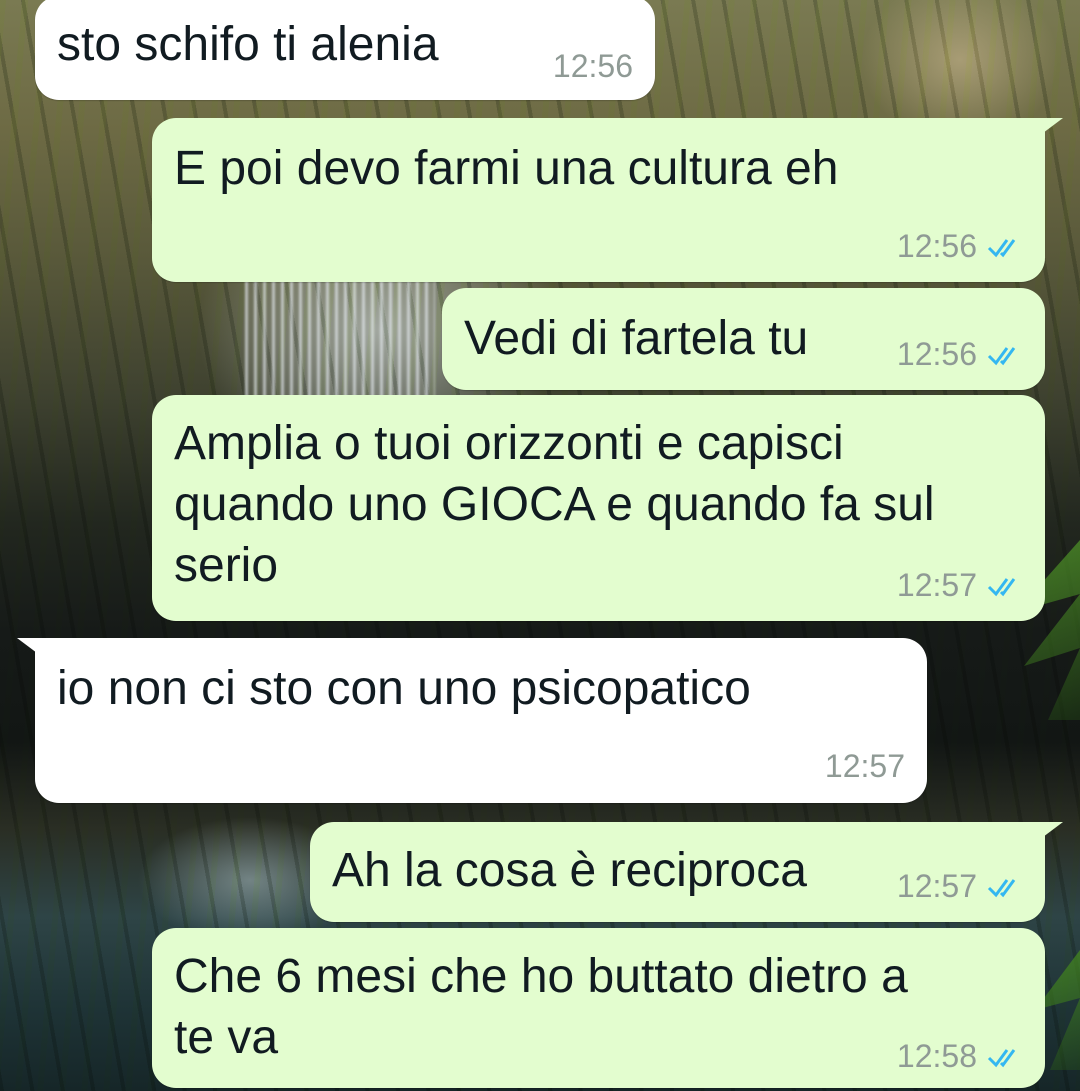 This screenshot has height=1091, width=1080. Describe the element at coordinates (569, 870) in the screenshot. I see `message-text: Ah la cosa è reciproca` at that location.